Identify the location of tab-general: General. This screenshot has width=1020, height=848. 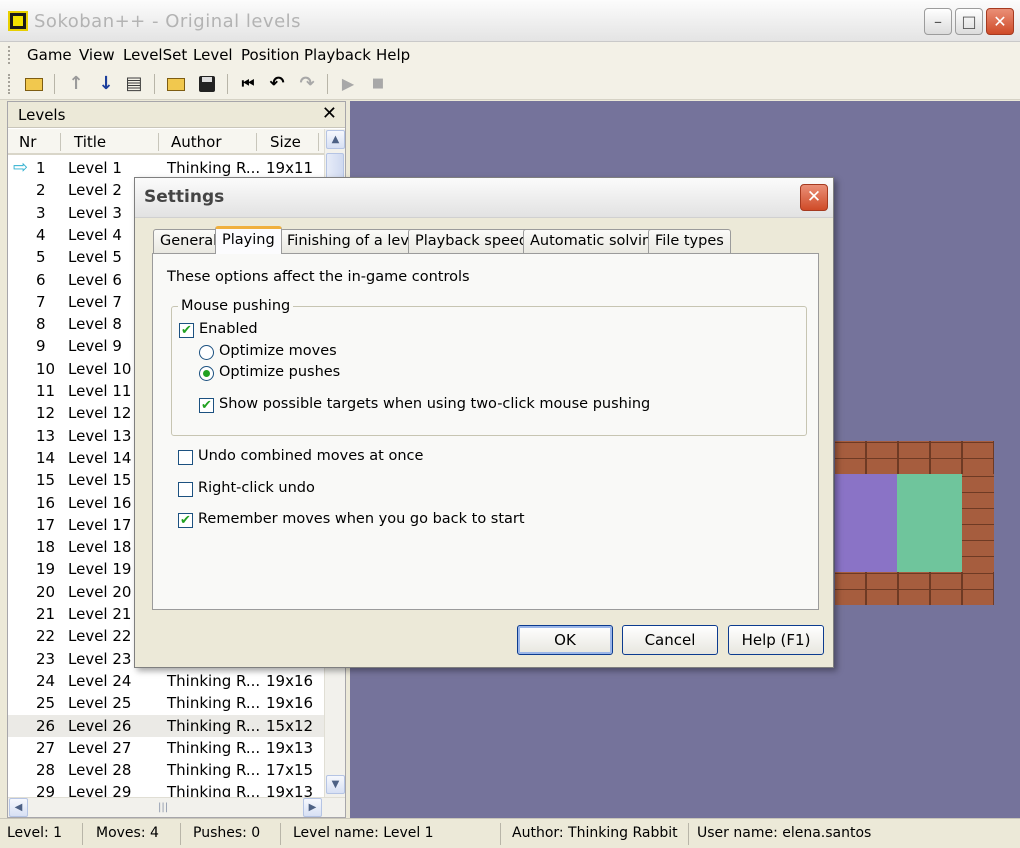
(189, 241).